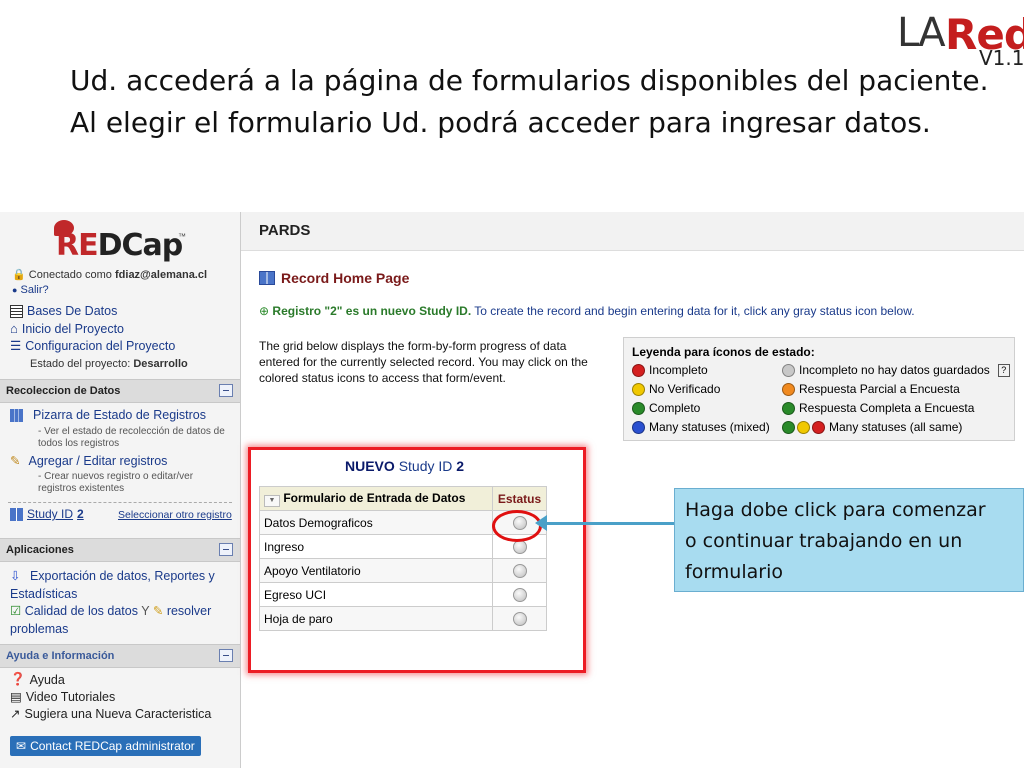 The image size is (1024, 768). I want to click on section-header-applications: Aplicaciones, so click(120, 550).